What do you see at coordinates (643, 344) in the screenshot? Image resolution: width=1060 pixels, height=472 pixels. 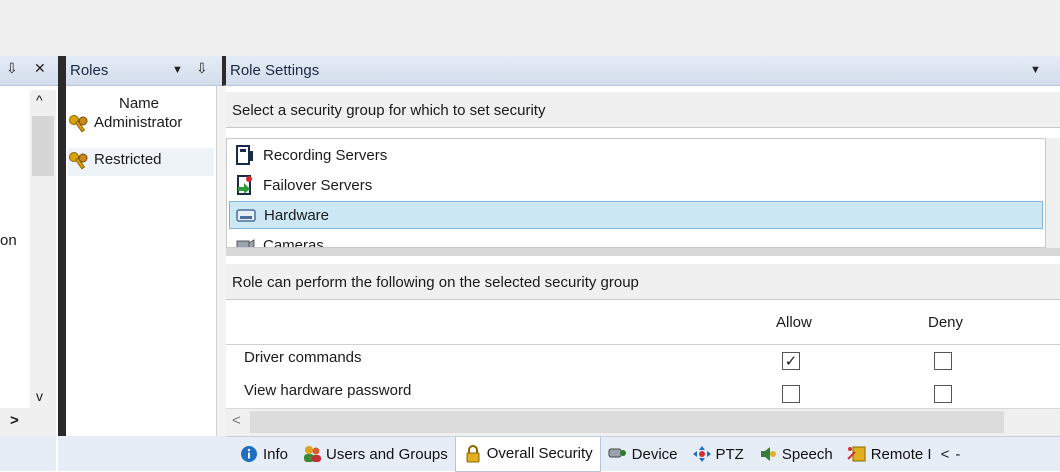 I see `permissions-divider` at bounding box center [643, 344].